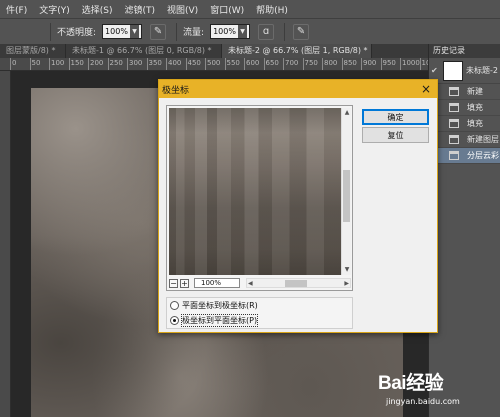  What do you see at coordinates (175, 63) in the screenshot?
I see `ruler-label: 400` at bounding box center [175, 63].